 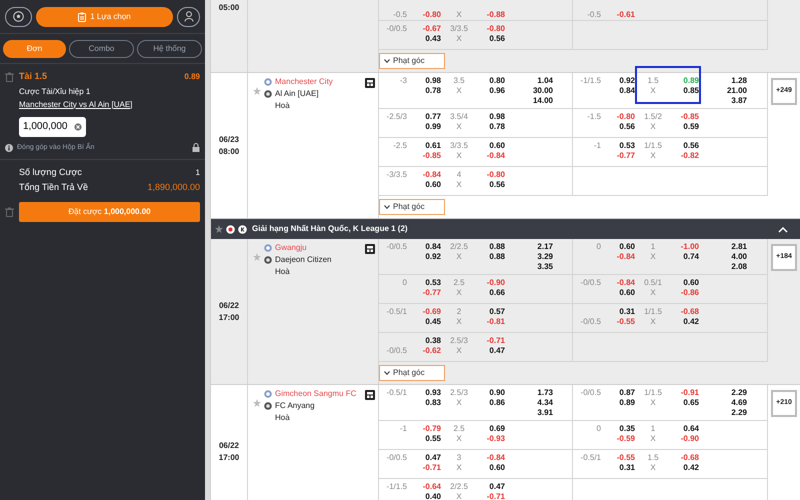 What do you see at coordinates (545, 403) in the screenshot?
I see `odds-value: 4.34` at bounding box center [545, 403].